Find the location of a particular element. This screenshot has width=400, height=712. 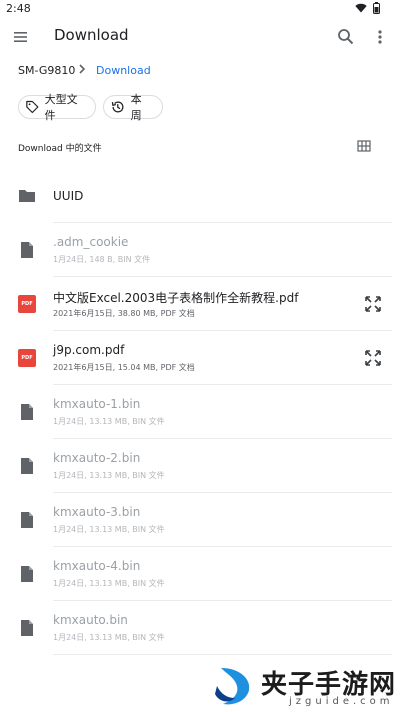

battery-icon is located at coordinates (376, 8).